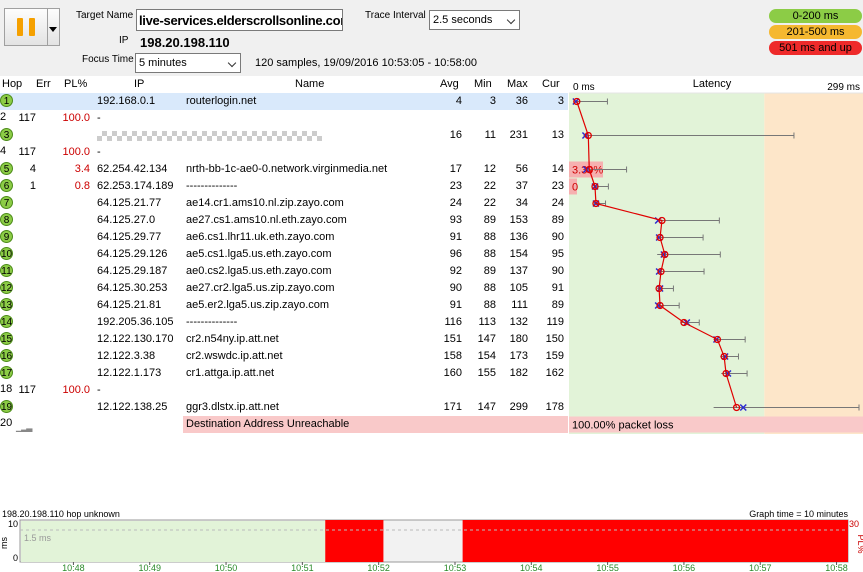  What do you see at coordinates (623, 426) in the screenshot?
I see `packet-loss-label: 100.00% packet loss` at bounding box center [623, 426].